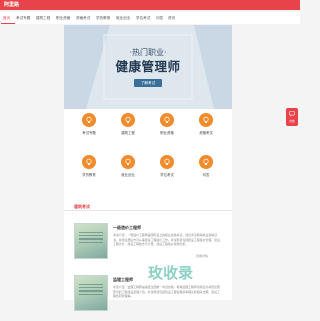  I want to click on nav-item-education: 学历教育, so click(103, 18).